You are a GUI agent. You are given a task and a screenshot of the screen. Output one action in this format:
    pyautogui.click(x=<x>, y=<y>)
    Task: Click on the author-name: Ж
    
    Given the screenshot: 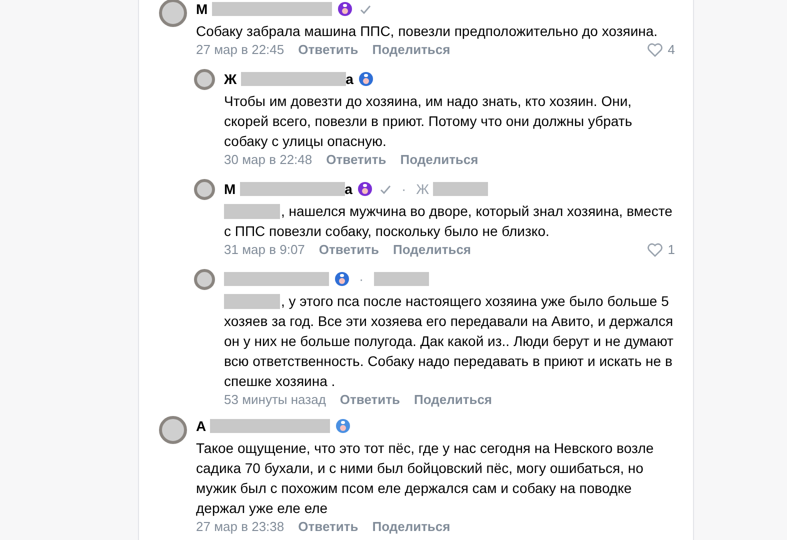 What is the action you would take?
    pyautogui.click(x=230, y=79)
    